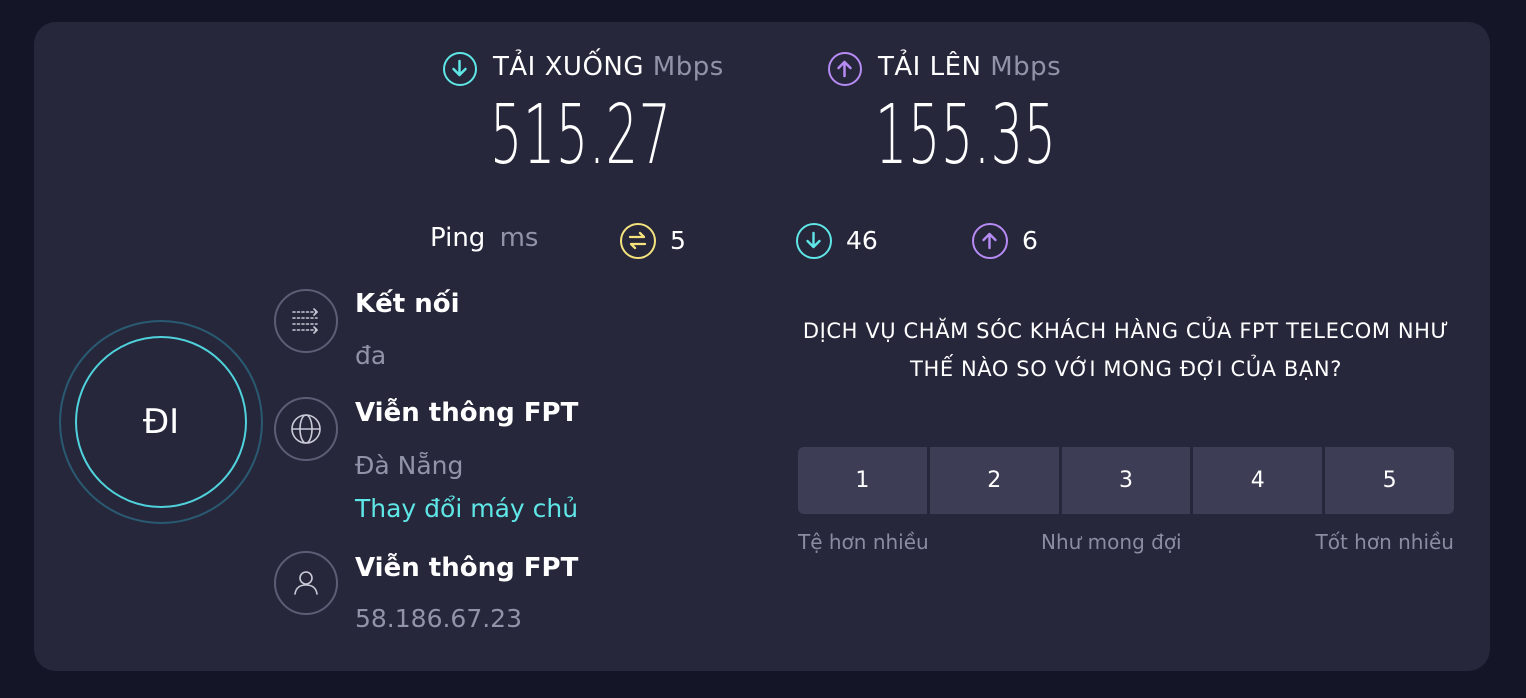 This screenshot has width=1526, height=698. I want to click on download-label-row: TẢI XUỐNG Mbps, so click(608, 67).